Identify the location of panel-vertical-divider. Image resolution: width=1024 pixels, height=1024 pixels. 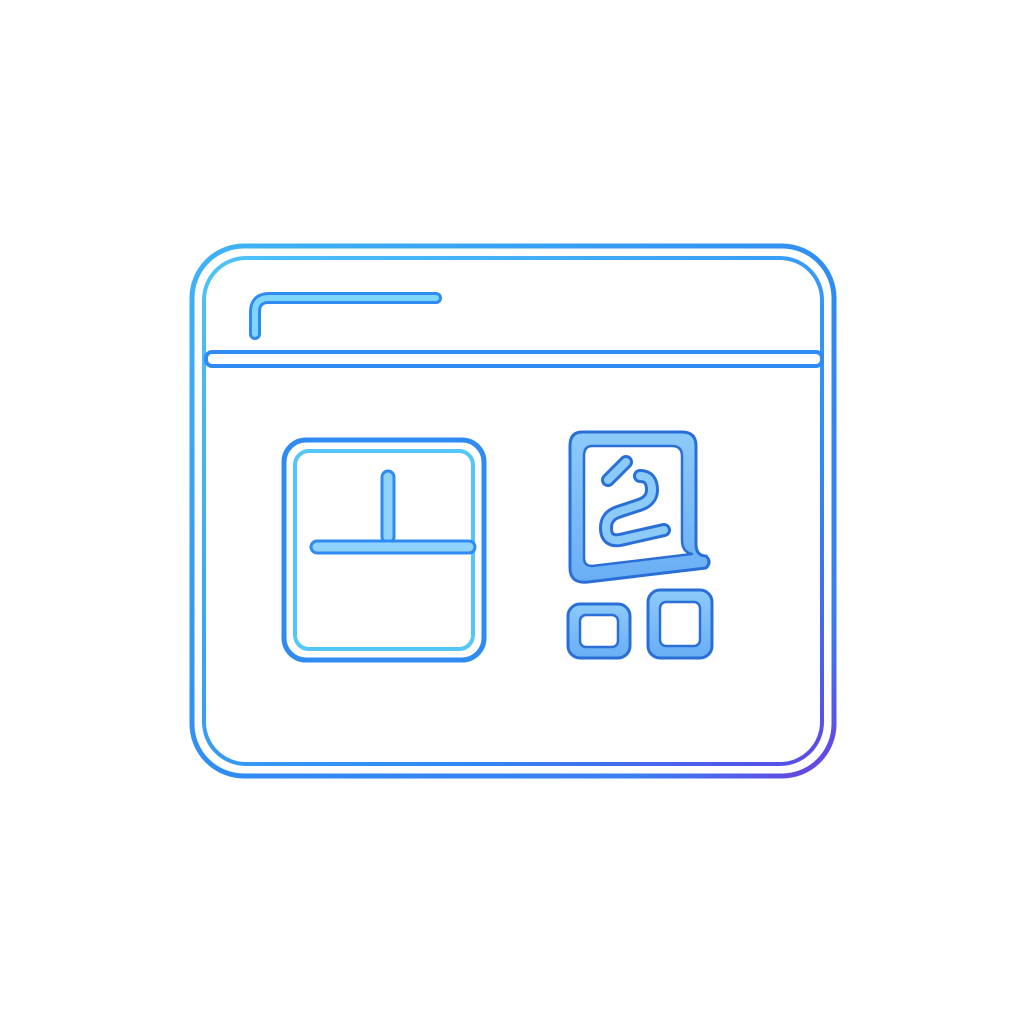
(388, 507).